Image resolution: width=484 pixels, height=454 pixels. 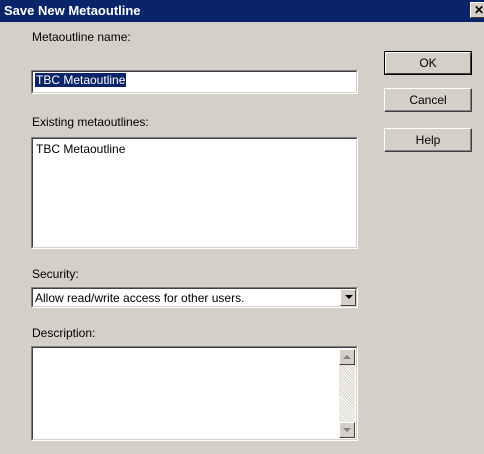 I want to click on description-scrollbar, so click(x=347, y=393).